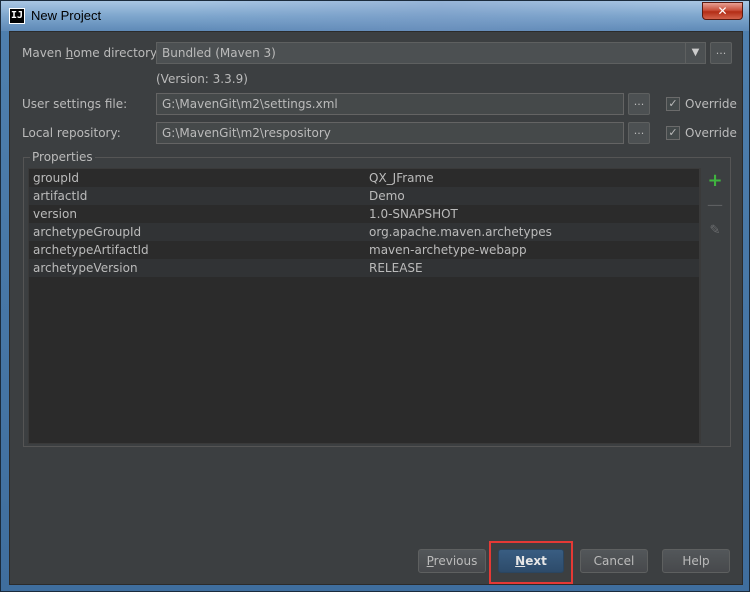  I want to click on properties-toolbar: + — ✎, so click(714, 306).